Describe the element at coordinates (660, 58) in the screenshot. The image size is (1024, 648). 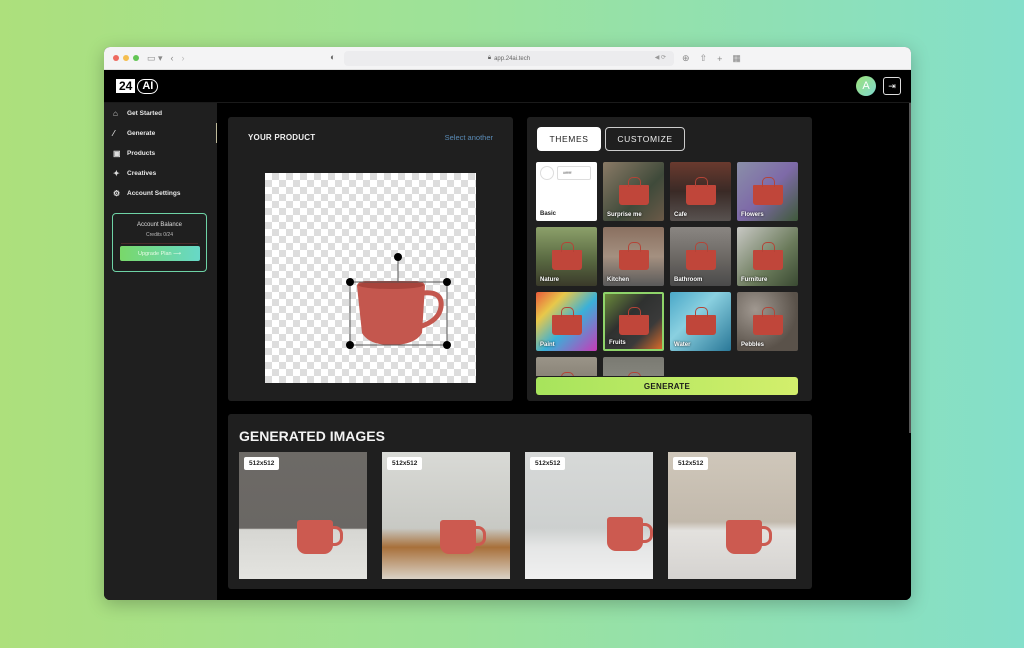
I see `audio-reload-icons: ◀︎ ⟳` at that location.